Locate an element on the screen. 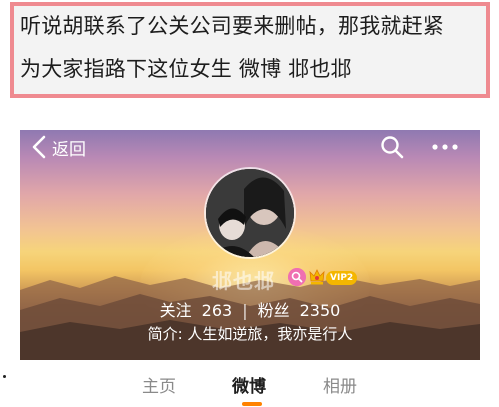 This screenshot has width=499, height=407. vip-badge: VIP2 is located at coordinates (342, 278).